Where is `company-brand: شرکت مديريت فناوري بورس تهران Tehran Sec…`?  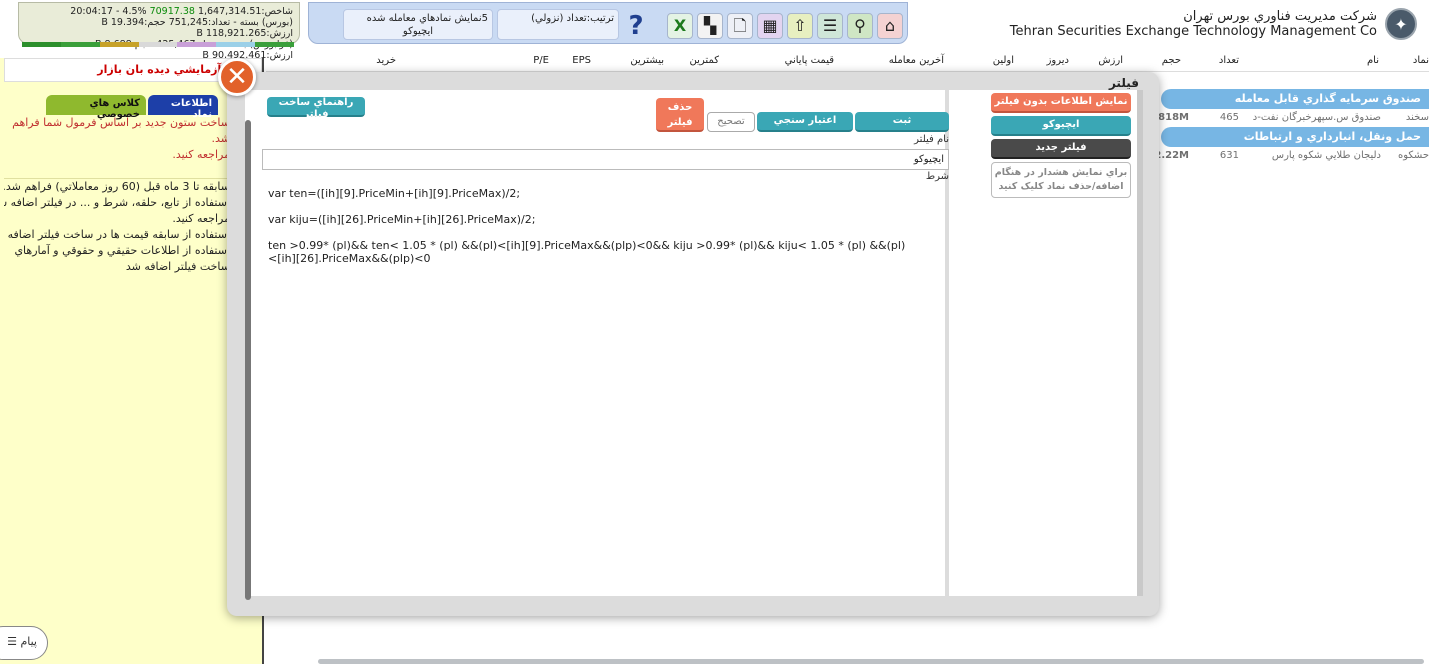 company-brand: شرکت مديريت فناوري بورس تهران Tehran Sec… is located at coordinates (1213, 24).